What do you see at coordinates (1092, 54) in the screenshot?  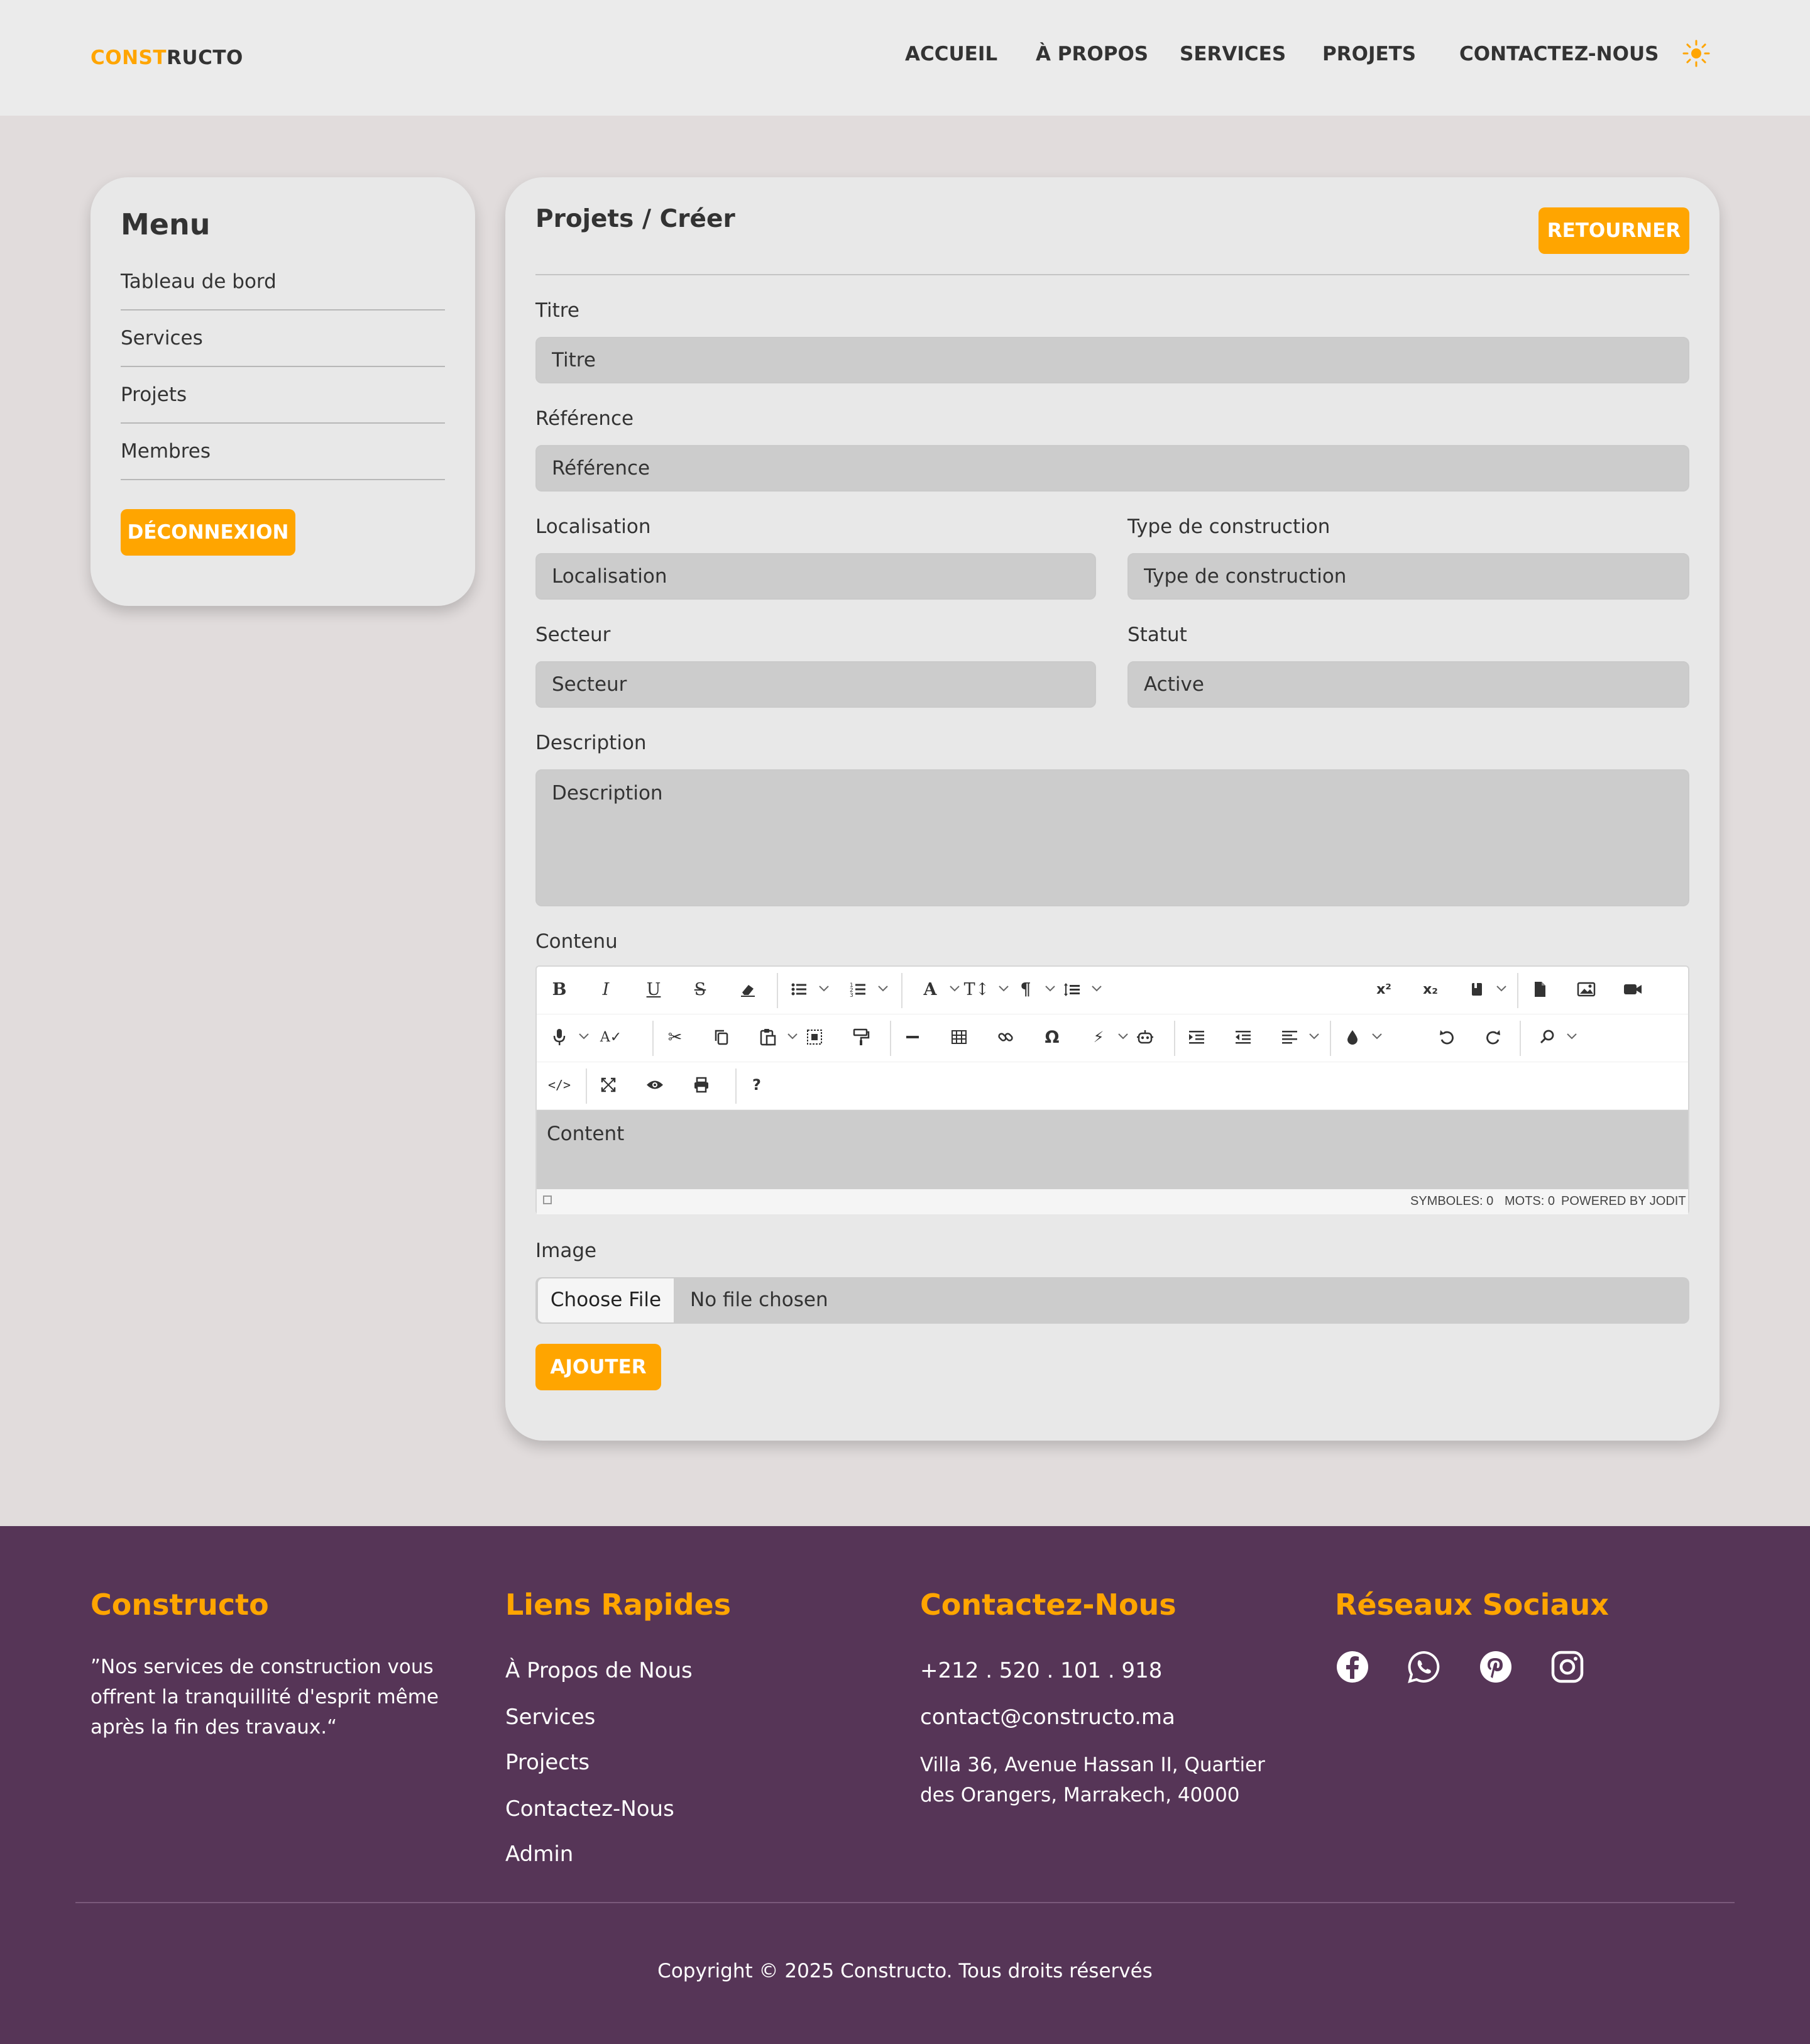 I see `nav-a-propos: À PROPOS` at bounding box center [1092, 54].